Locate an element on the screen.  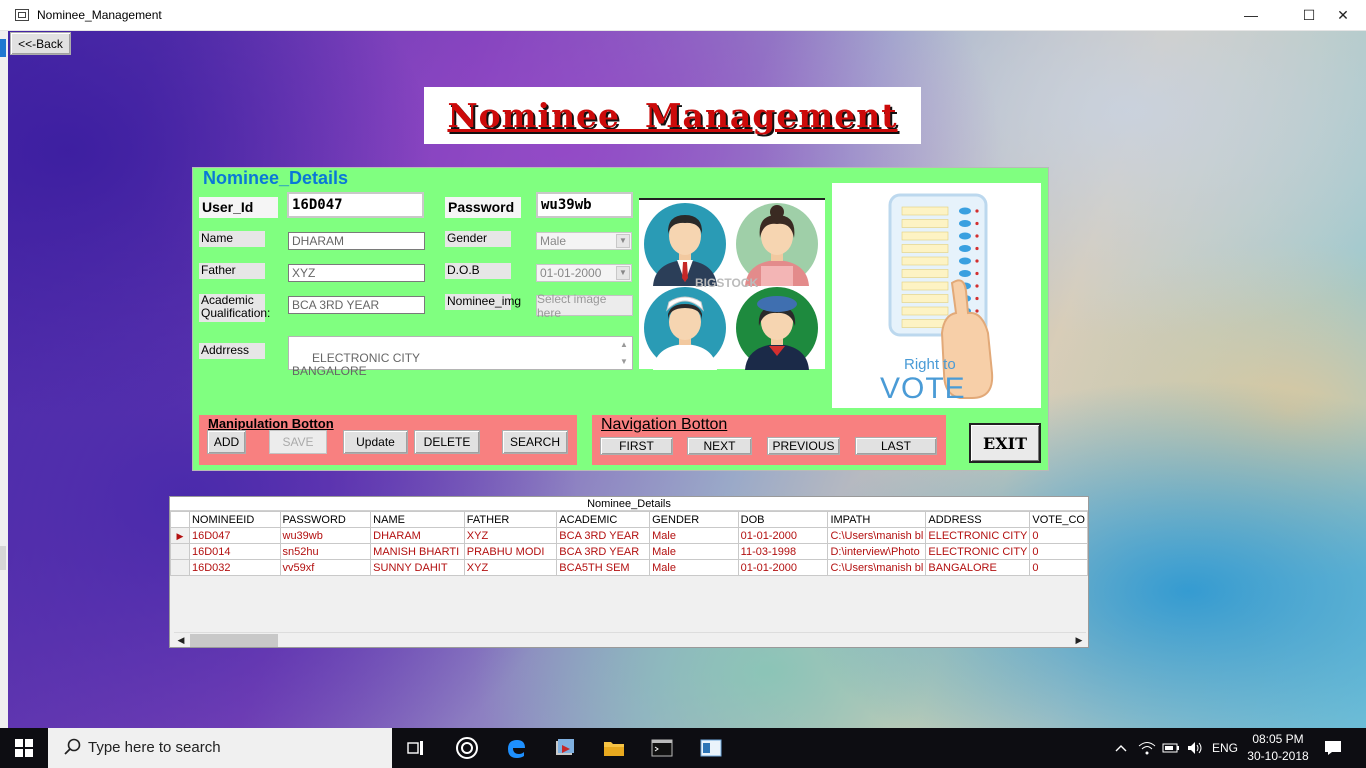
last-button: LAST is located at coordinates (896, 446).